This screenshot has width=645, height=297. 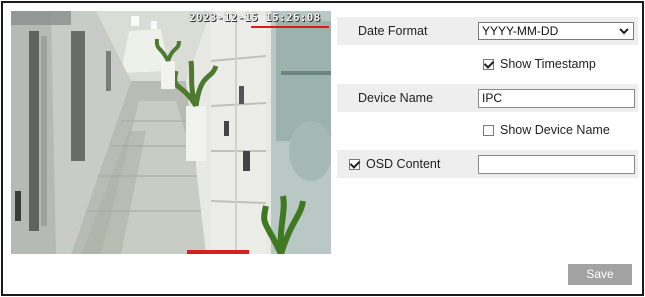 I want to click on show-timestamp-checkbox, so click(x=488, y=64).